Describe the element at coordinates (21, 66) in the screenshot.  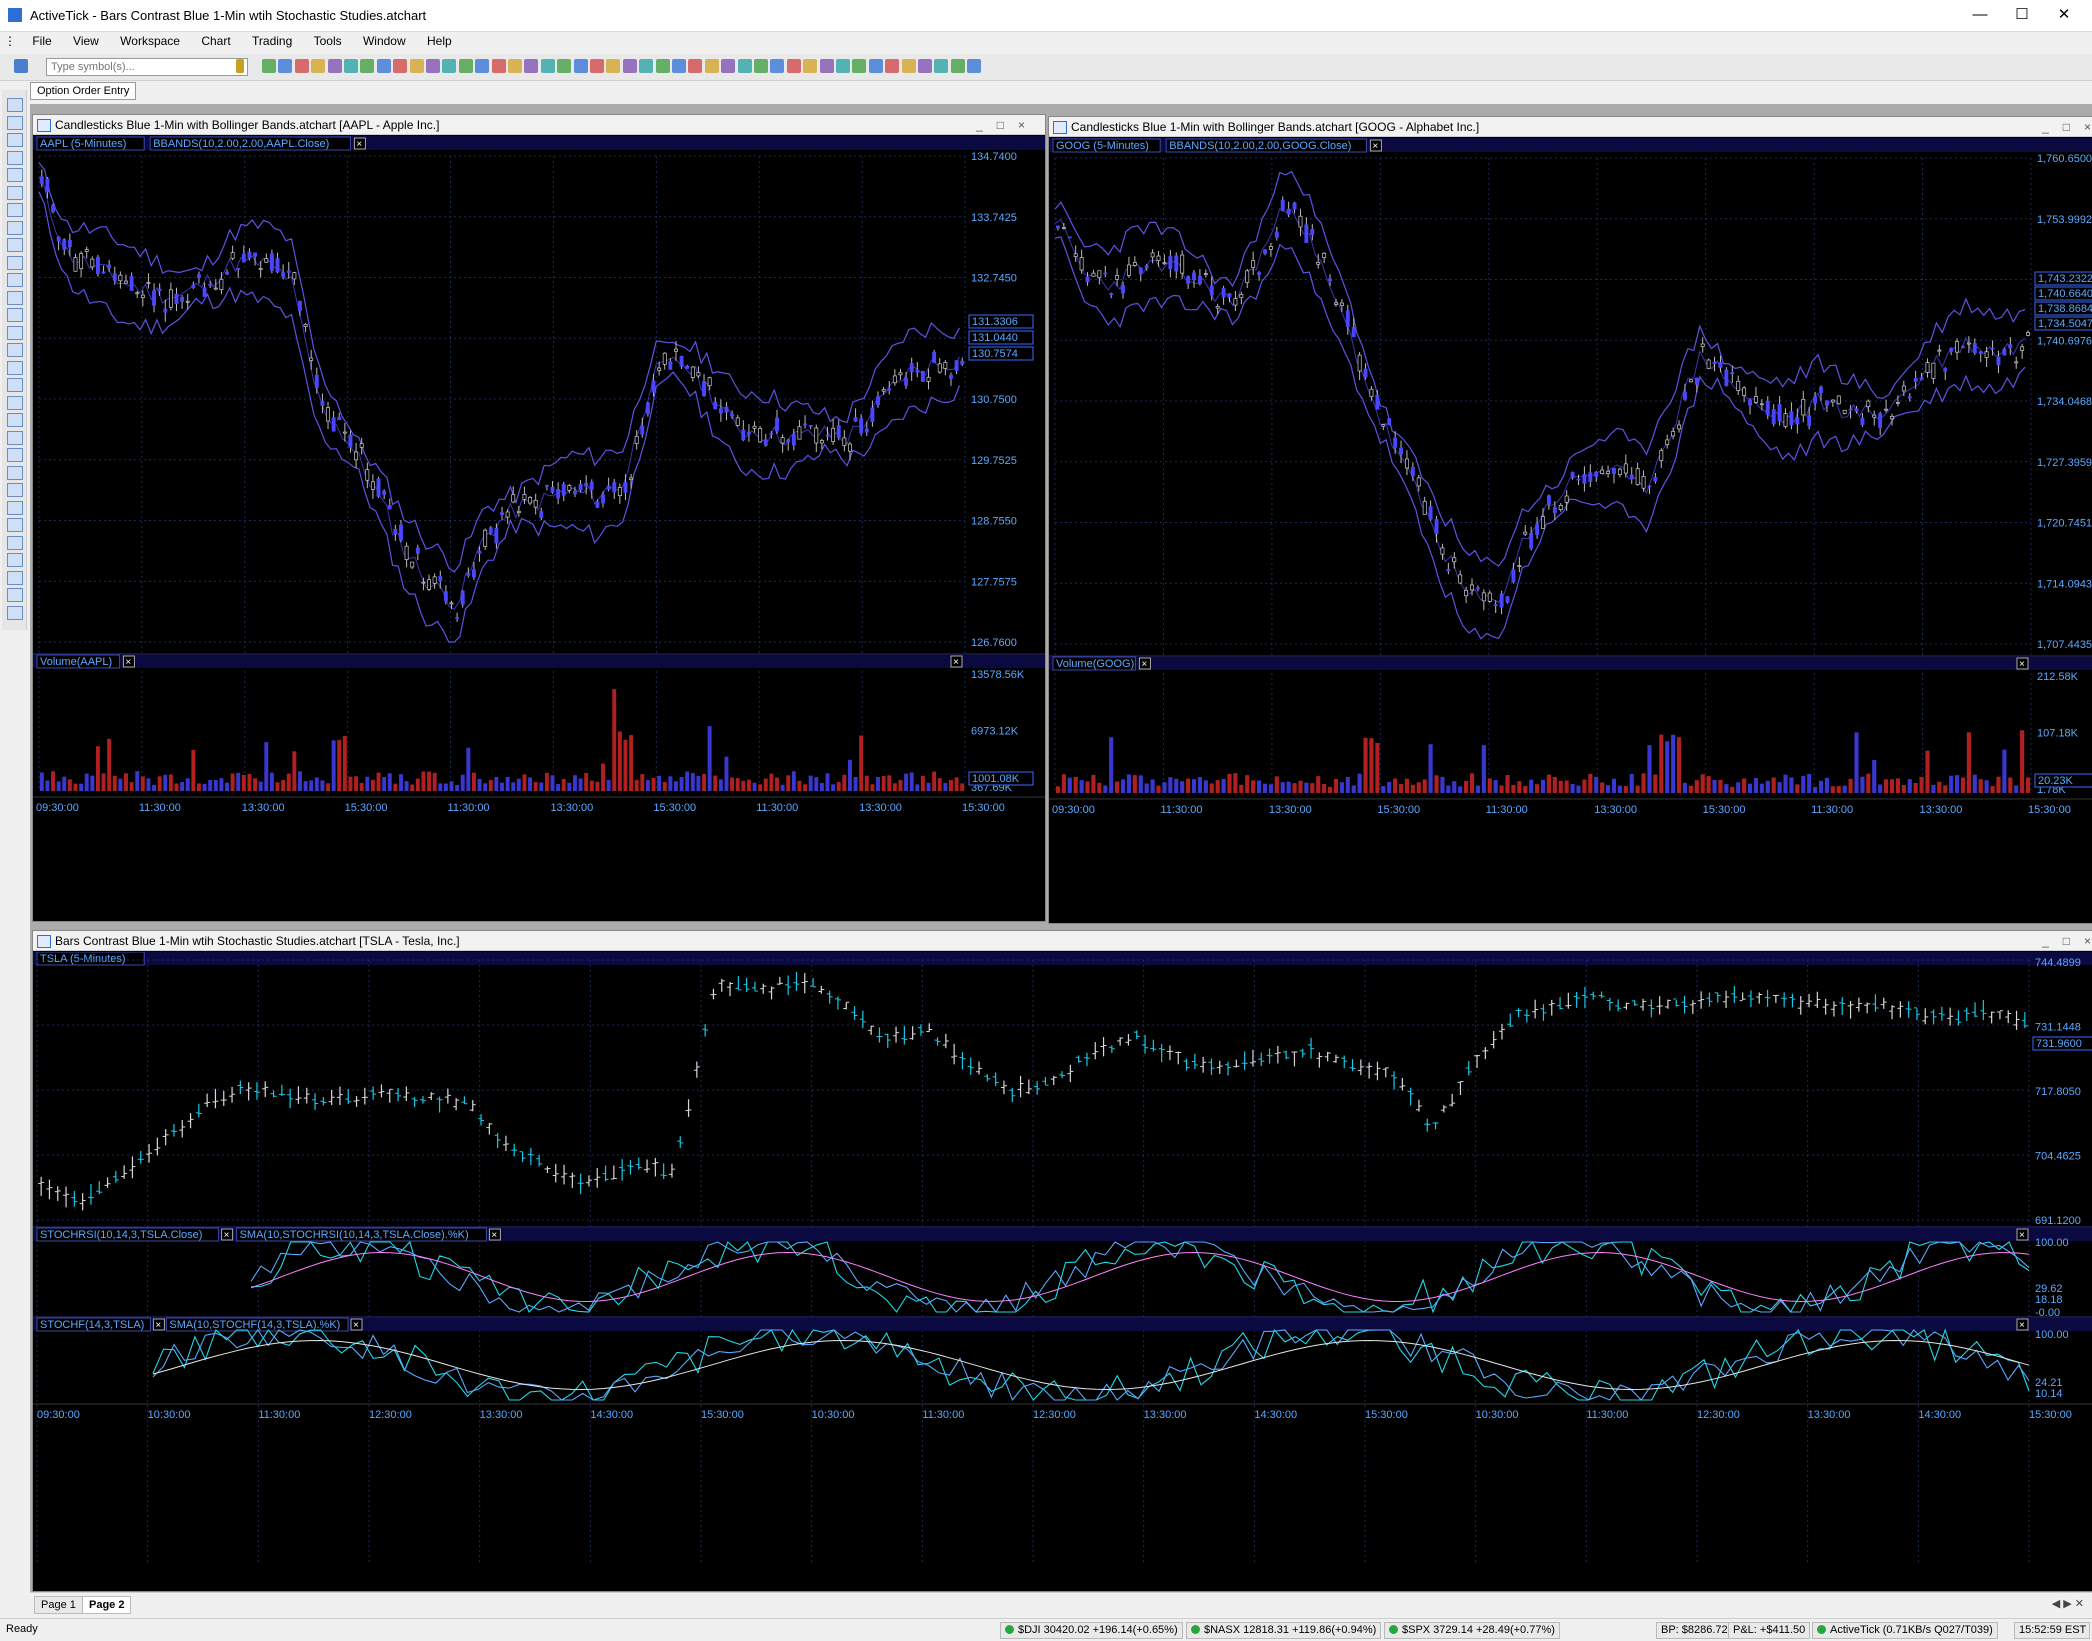
I see `new-chart-icon` at that location.